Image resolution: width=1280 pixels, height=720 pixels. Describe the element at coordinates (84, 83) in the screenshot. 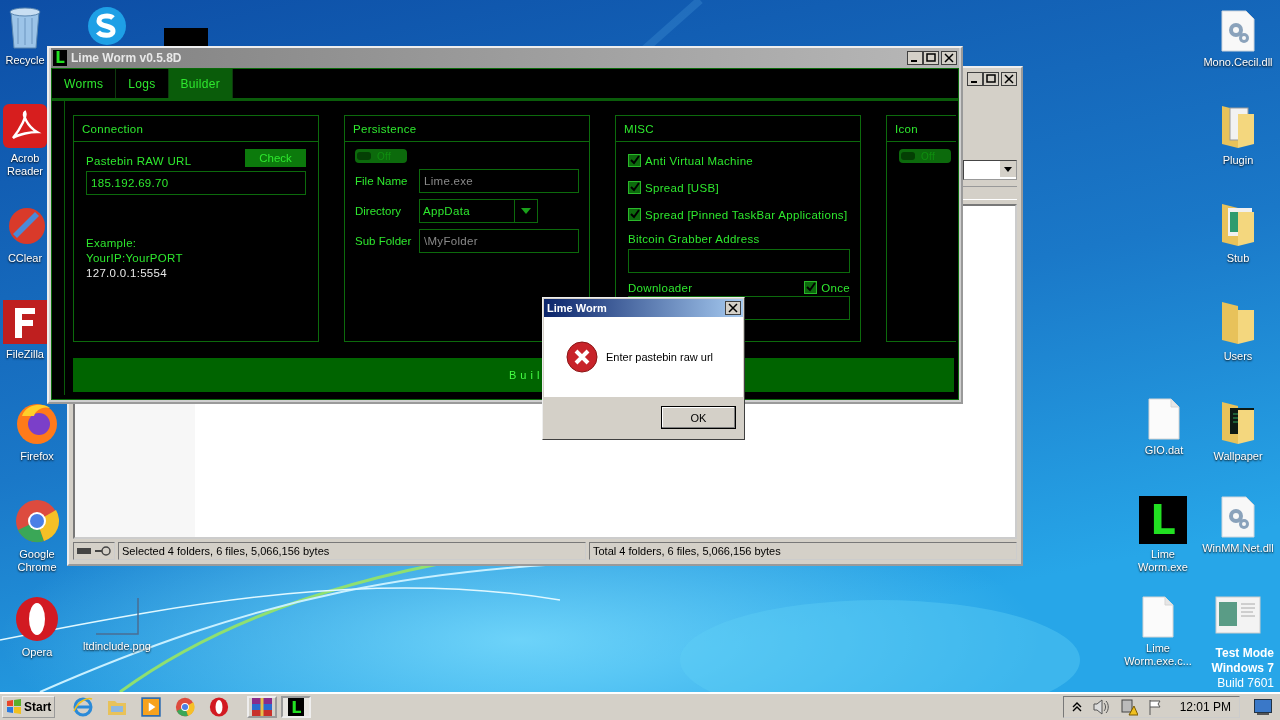

I see `tab: Worms` at that location.